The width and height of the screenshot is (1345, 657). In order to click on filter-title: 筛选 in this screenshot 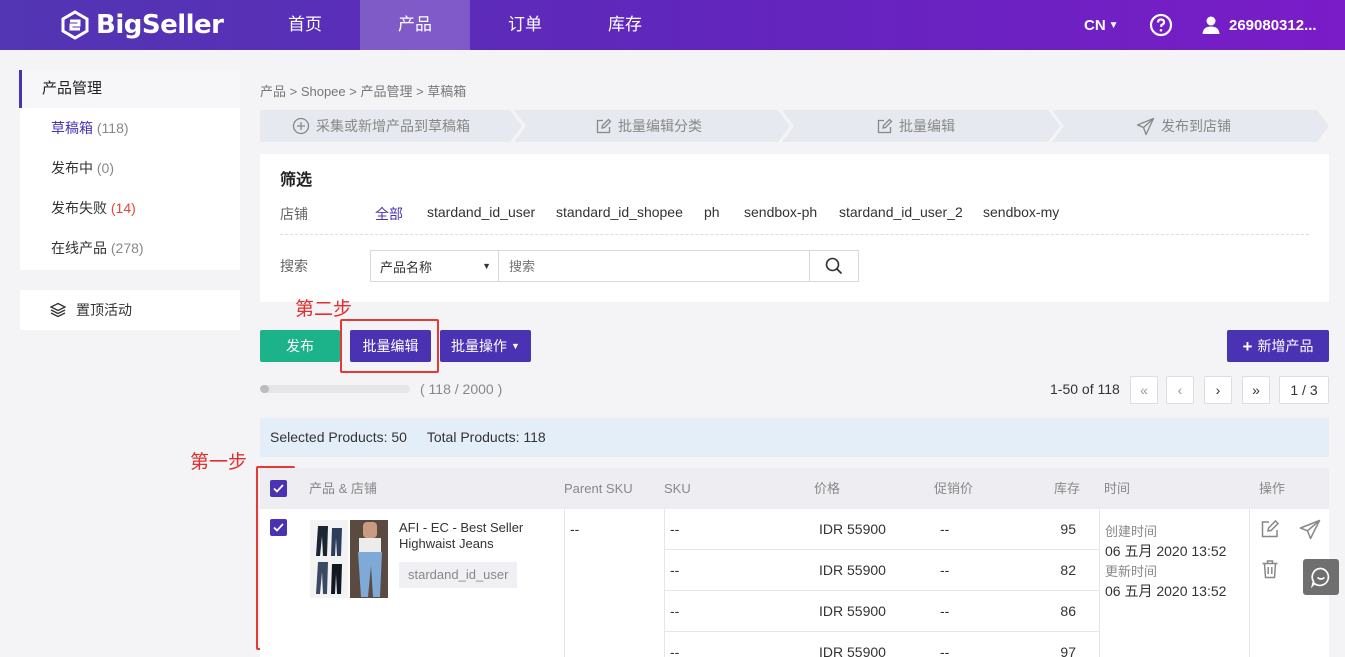, I will do `click(296, 180)`.